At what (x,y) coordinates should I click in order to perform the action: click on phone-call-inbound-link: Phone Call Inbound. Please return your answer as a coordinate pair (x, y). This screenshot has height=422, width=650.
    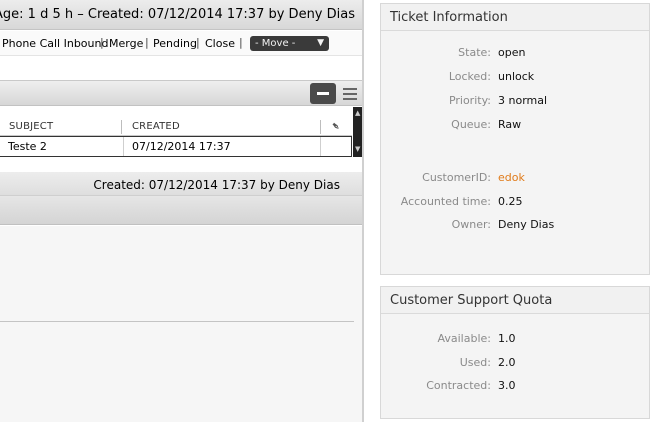
    Looking at the image, I should click on (55, 43).